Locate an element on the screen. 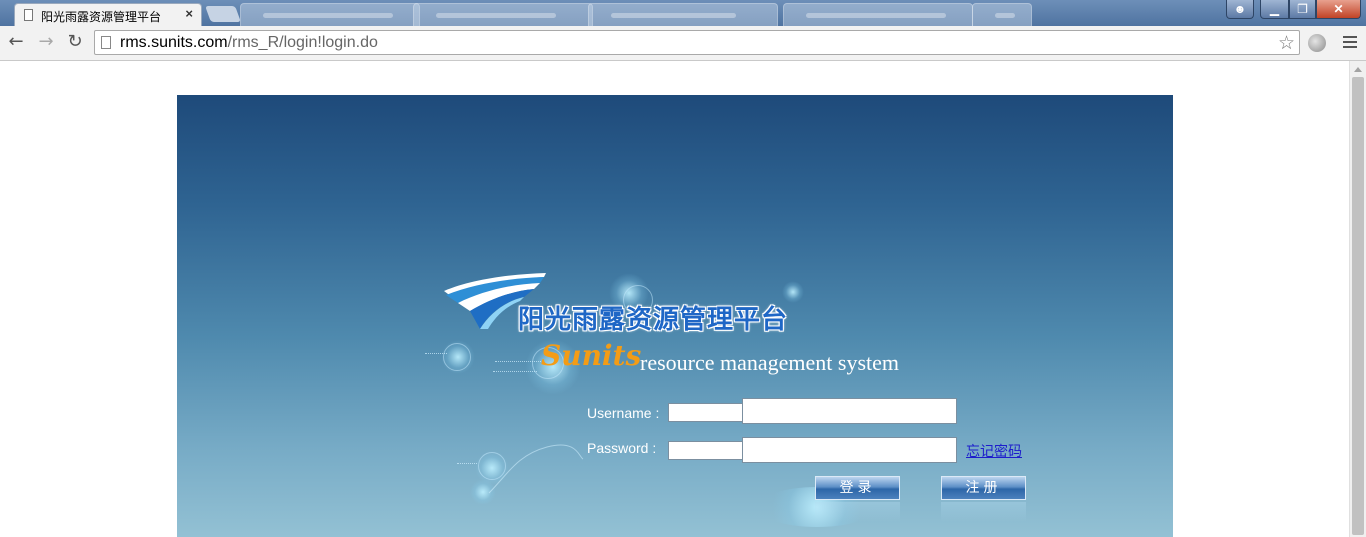  new-tab-button is located at coordinates (223, 14).